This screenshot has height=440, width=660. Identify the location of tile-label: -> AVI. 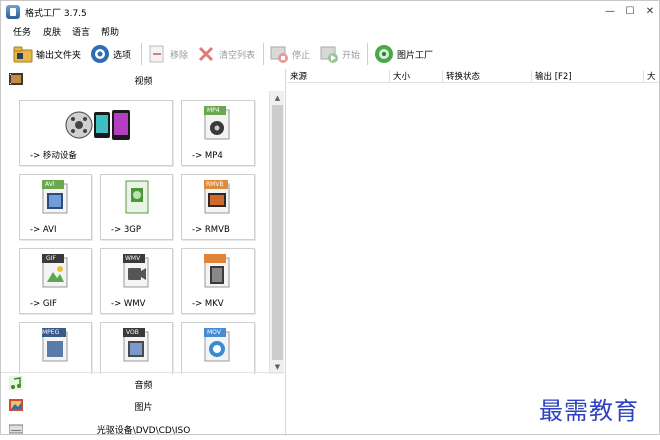
(43, 230).